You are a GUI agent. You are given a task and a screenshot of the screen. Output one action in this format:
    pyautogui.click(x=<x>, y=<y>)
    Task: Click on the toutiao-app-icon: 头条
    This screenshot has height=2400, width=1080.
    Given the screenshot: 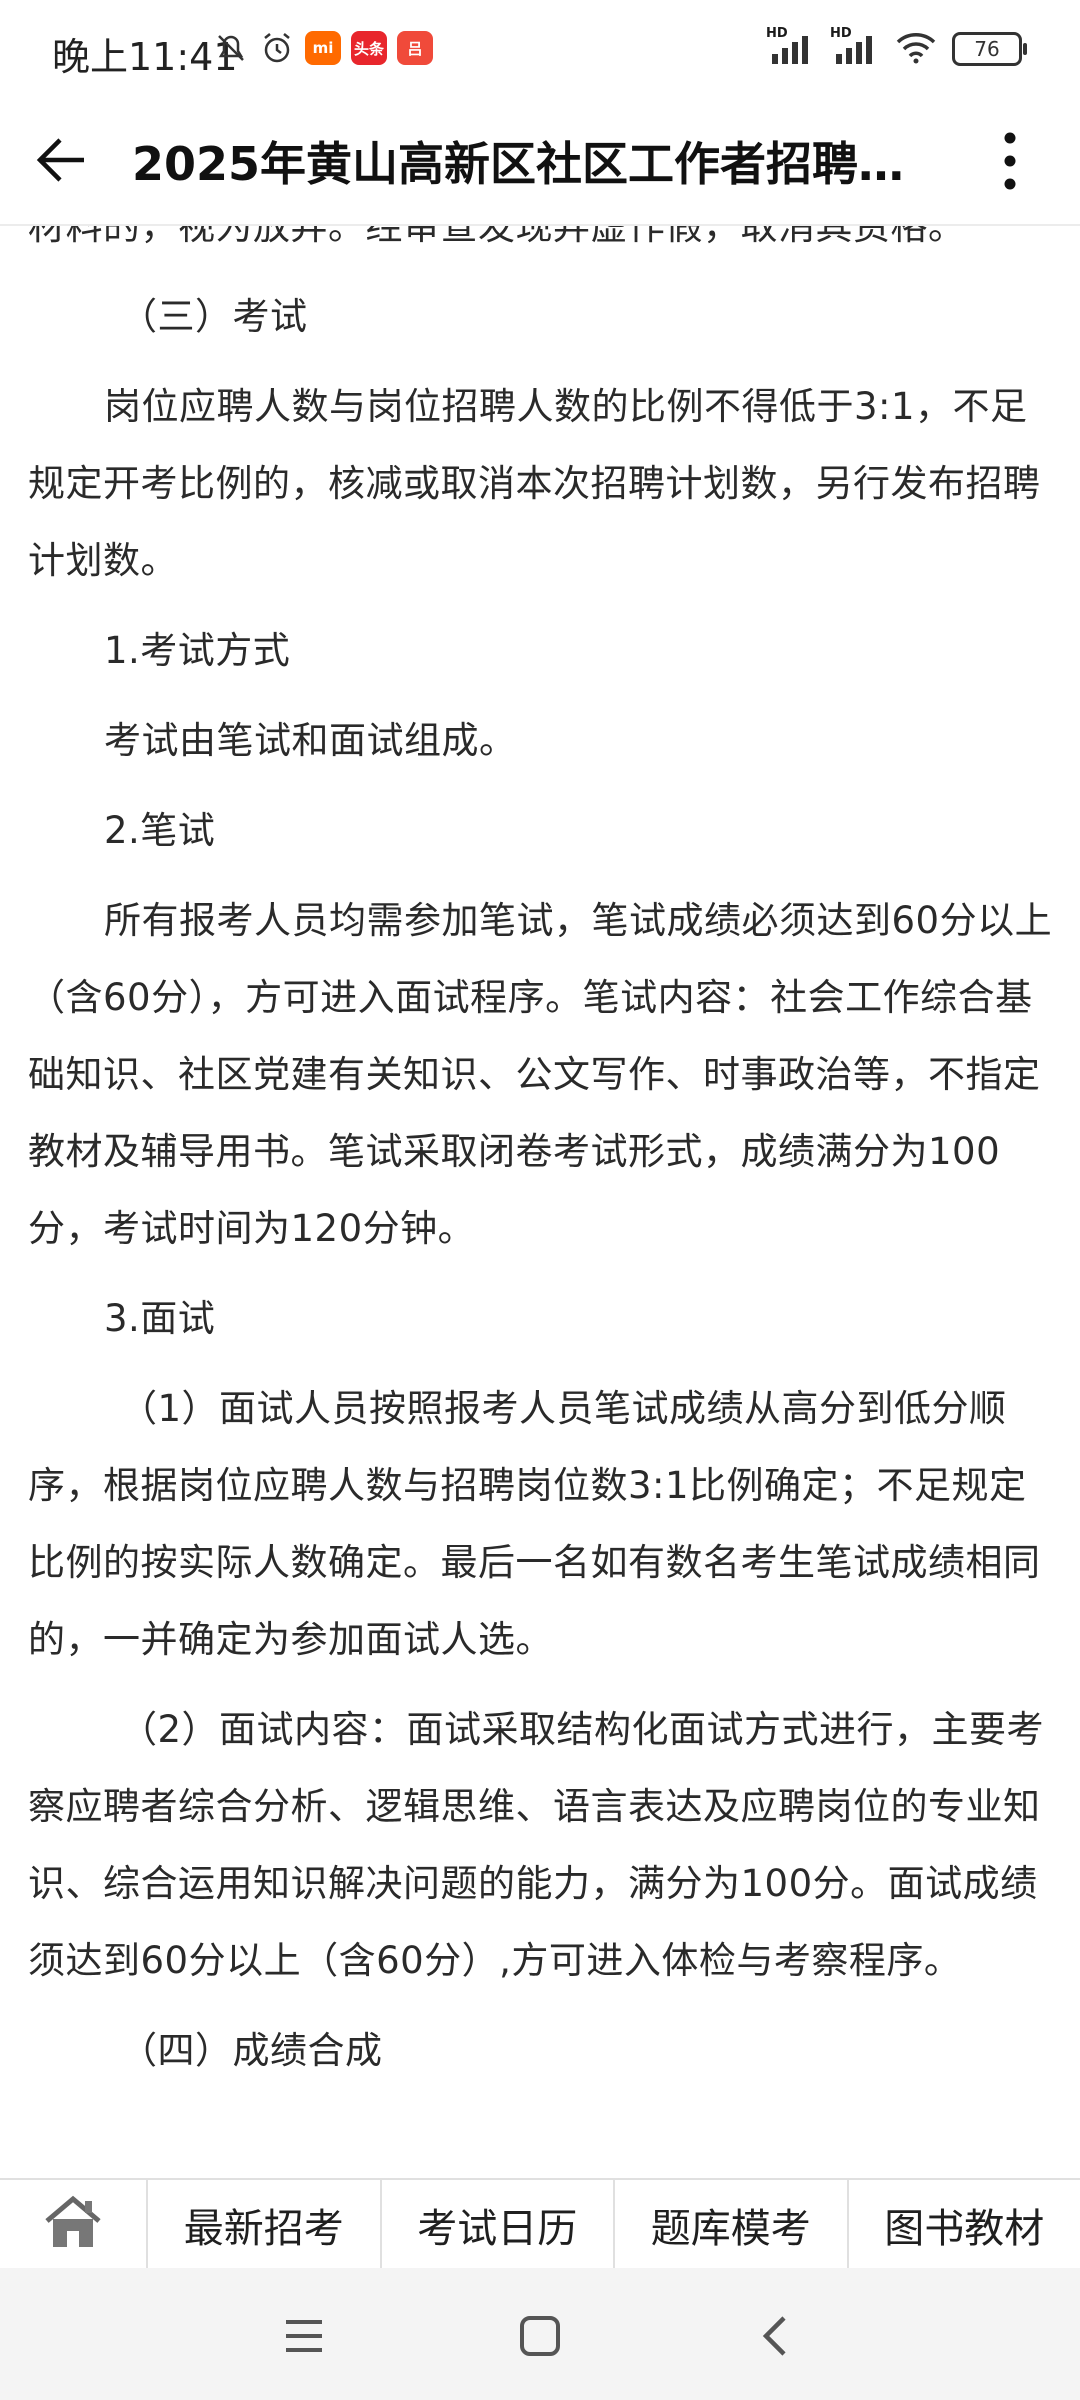 What is the action you would take?
    pyautogui.click(x=369, y=48)
    